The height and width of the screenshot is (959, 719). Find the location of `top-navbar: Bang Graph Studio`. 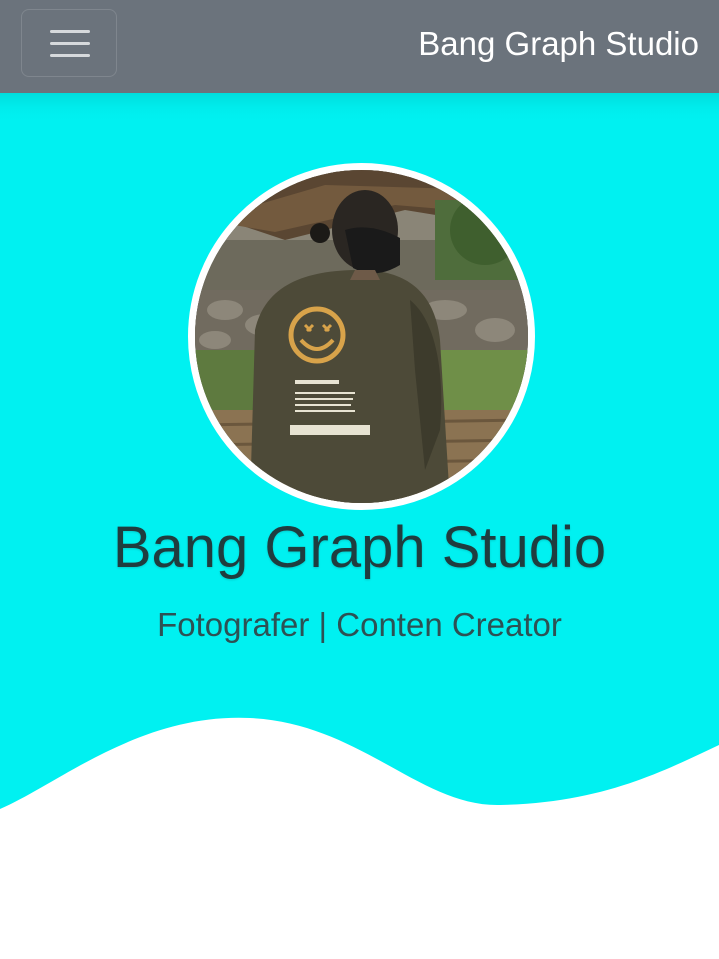

top-navbar: Bang Graph Studio is located at coordinates (359, 46).